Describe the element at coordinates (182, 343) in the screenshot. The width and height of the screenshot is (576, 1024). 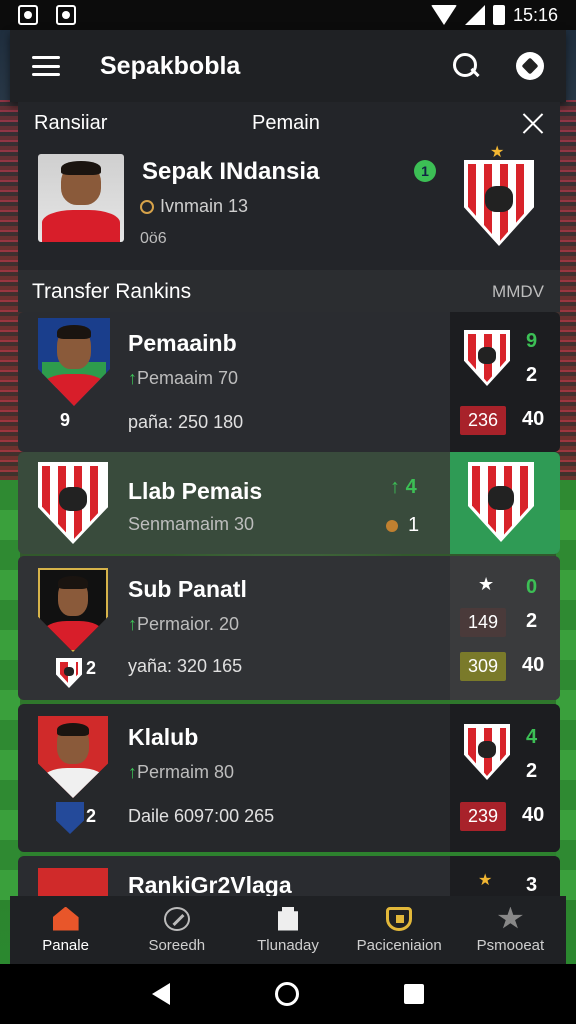
I see `card-title: Pemaainb` at that location.